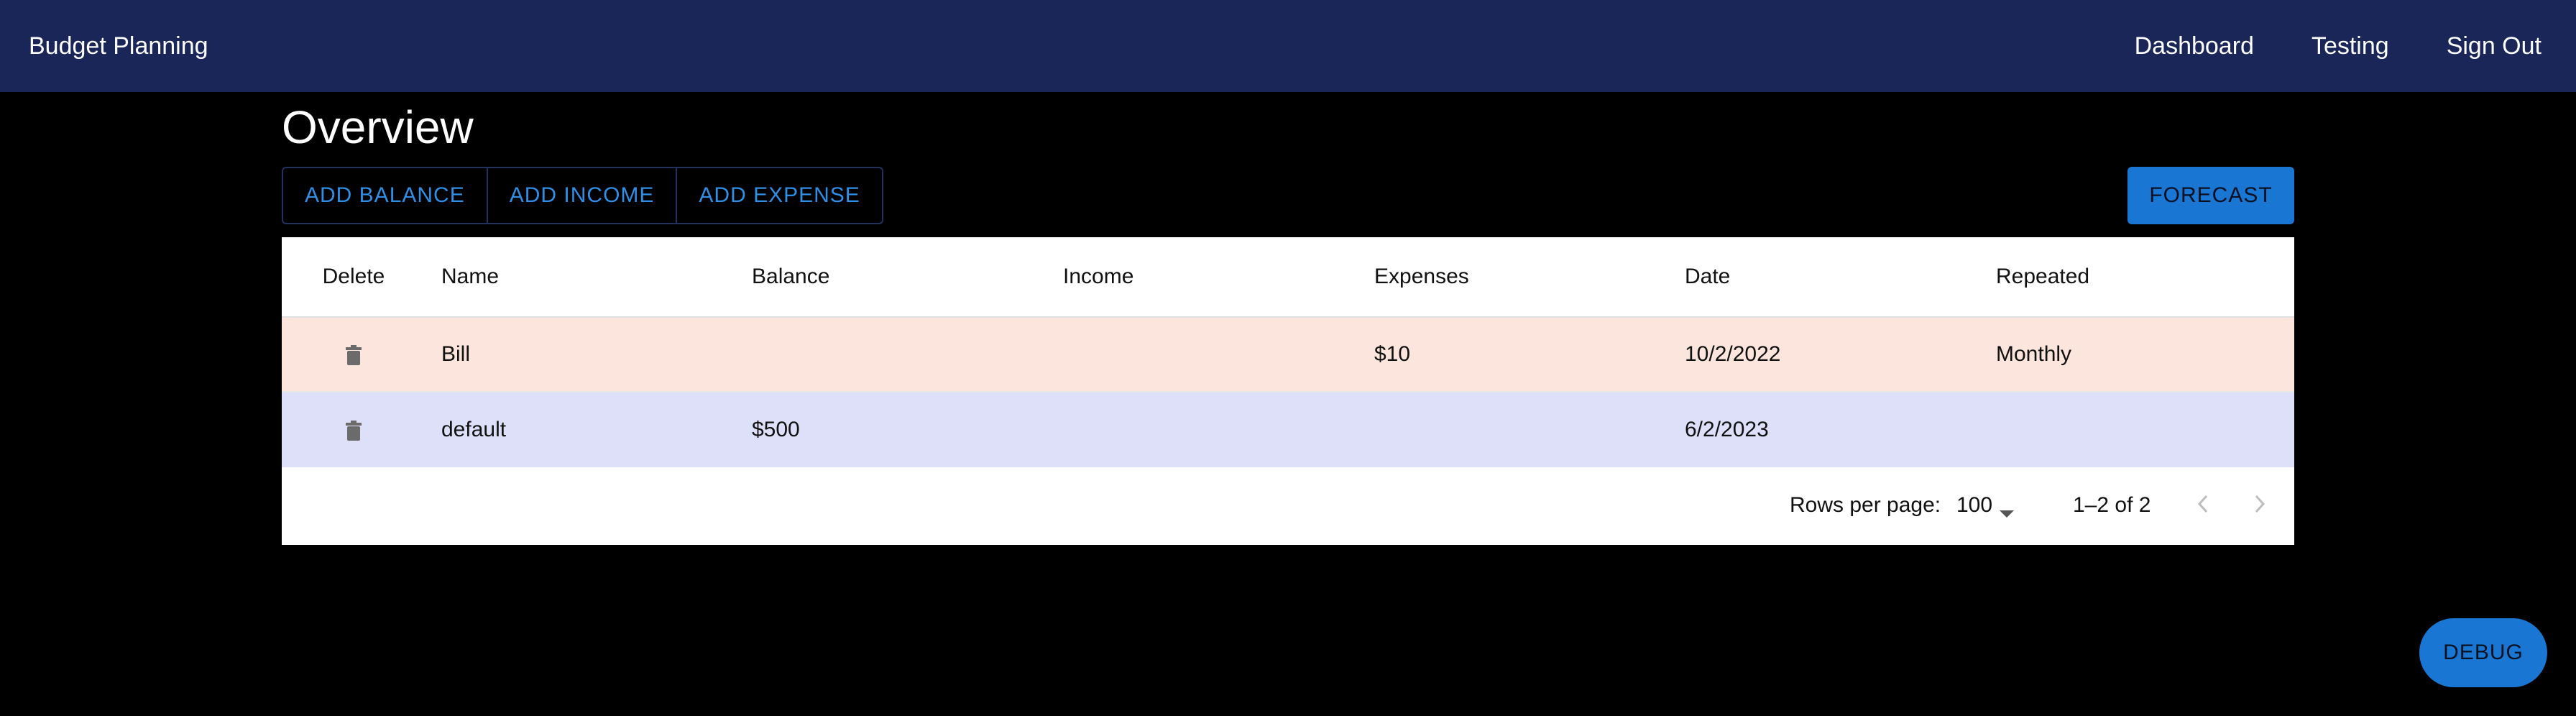 The image size is (2576, 716). I want to click on cell-expenses: $10, so click(1392, 354).